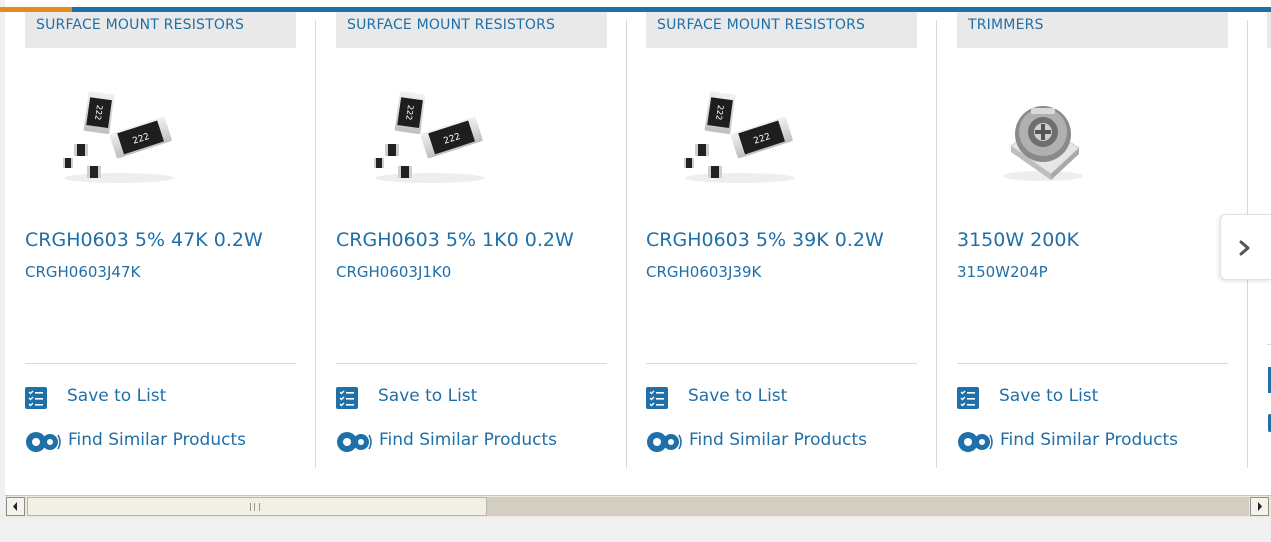 The image size is (1271, 542). I want to click on trimmer-potentiometer-image, so click(1046, 136).